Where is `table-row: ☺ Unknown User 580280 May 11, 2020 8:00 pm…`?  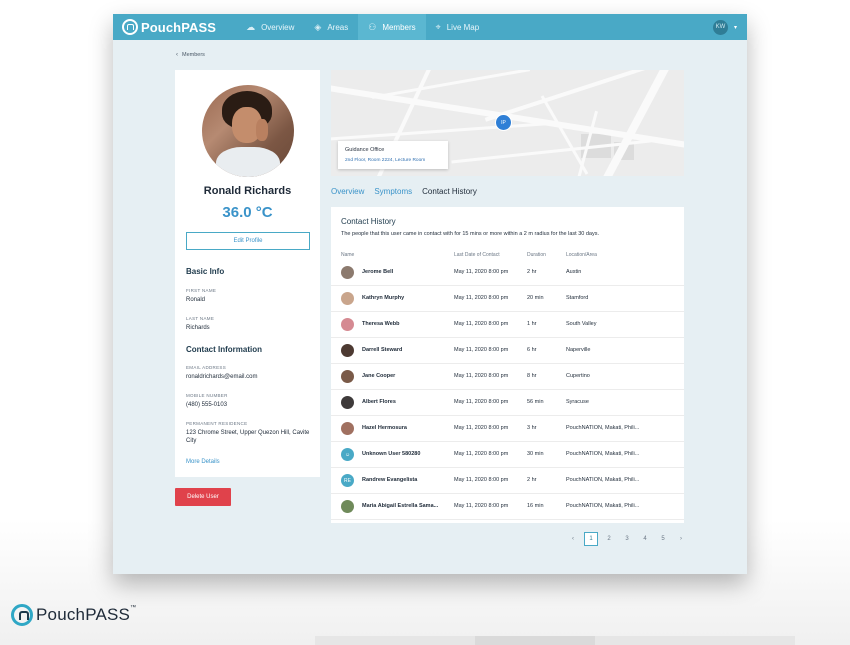 table-row: ☺ Unknown User 580280 May 11, 2020 8:00 pm… is located at coordinates (507, 455).